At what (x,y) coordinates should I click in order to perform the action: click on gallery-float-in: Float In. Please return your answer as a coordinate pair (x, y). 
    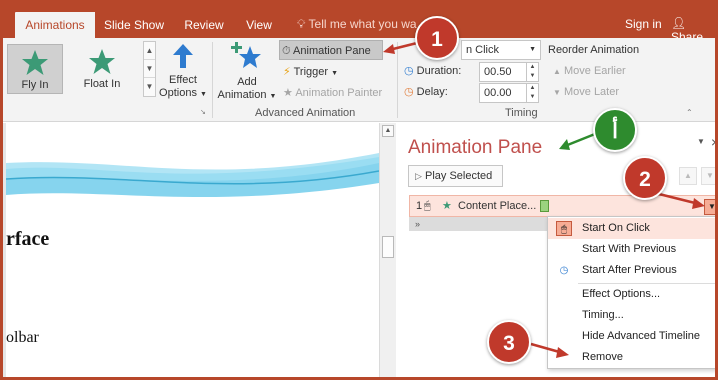
    Looking at the image, I should click on (102, 69).